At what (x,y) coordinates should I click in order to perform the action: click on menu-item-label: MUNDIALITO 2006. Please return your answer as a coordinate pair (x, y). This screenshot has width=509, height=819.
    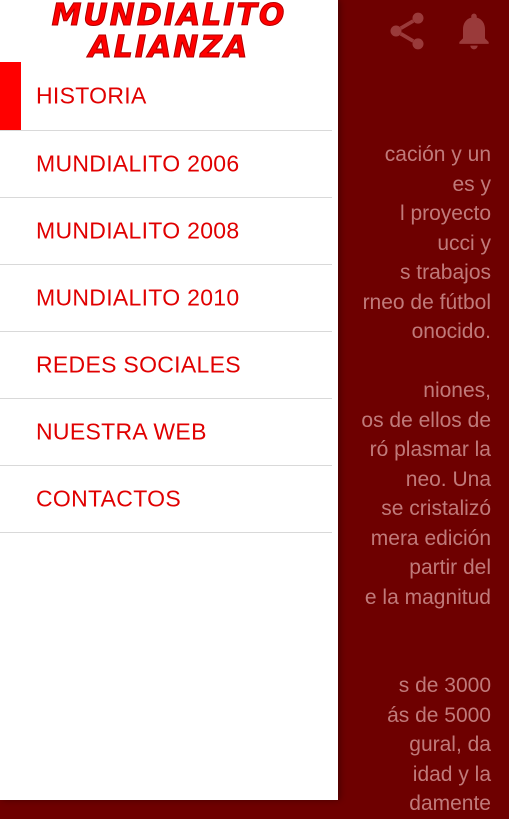
    Looking at the image, I should click on (138, 163).